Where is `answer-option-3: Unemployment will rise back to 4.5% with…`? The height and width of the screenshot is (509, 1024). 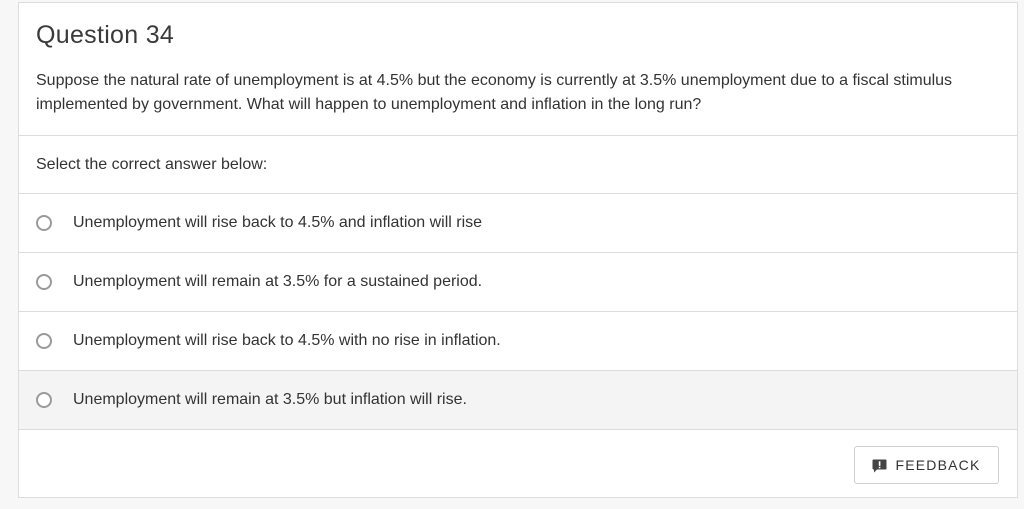
answer-option-3: Unemployment will rise back to 4.5% with… is located at coordinates (518, 341).